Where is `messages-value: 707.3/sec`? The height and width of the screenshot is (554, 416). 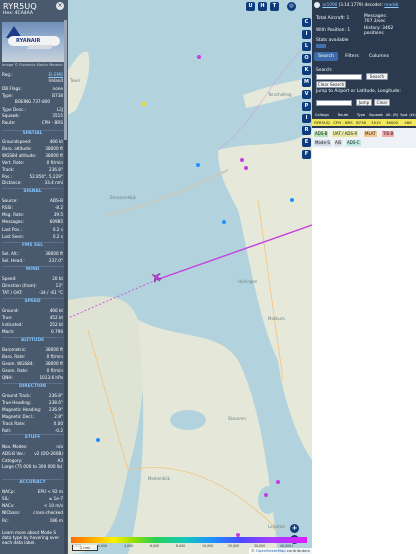 messages-value: 707.3/sec is located at coordinates (375, 21).